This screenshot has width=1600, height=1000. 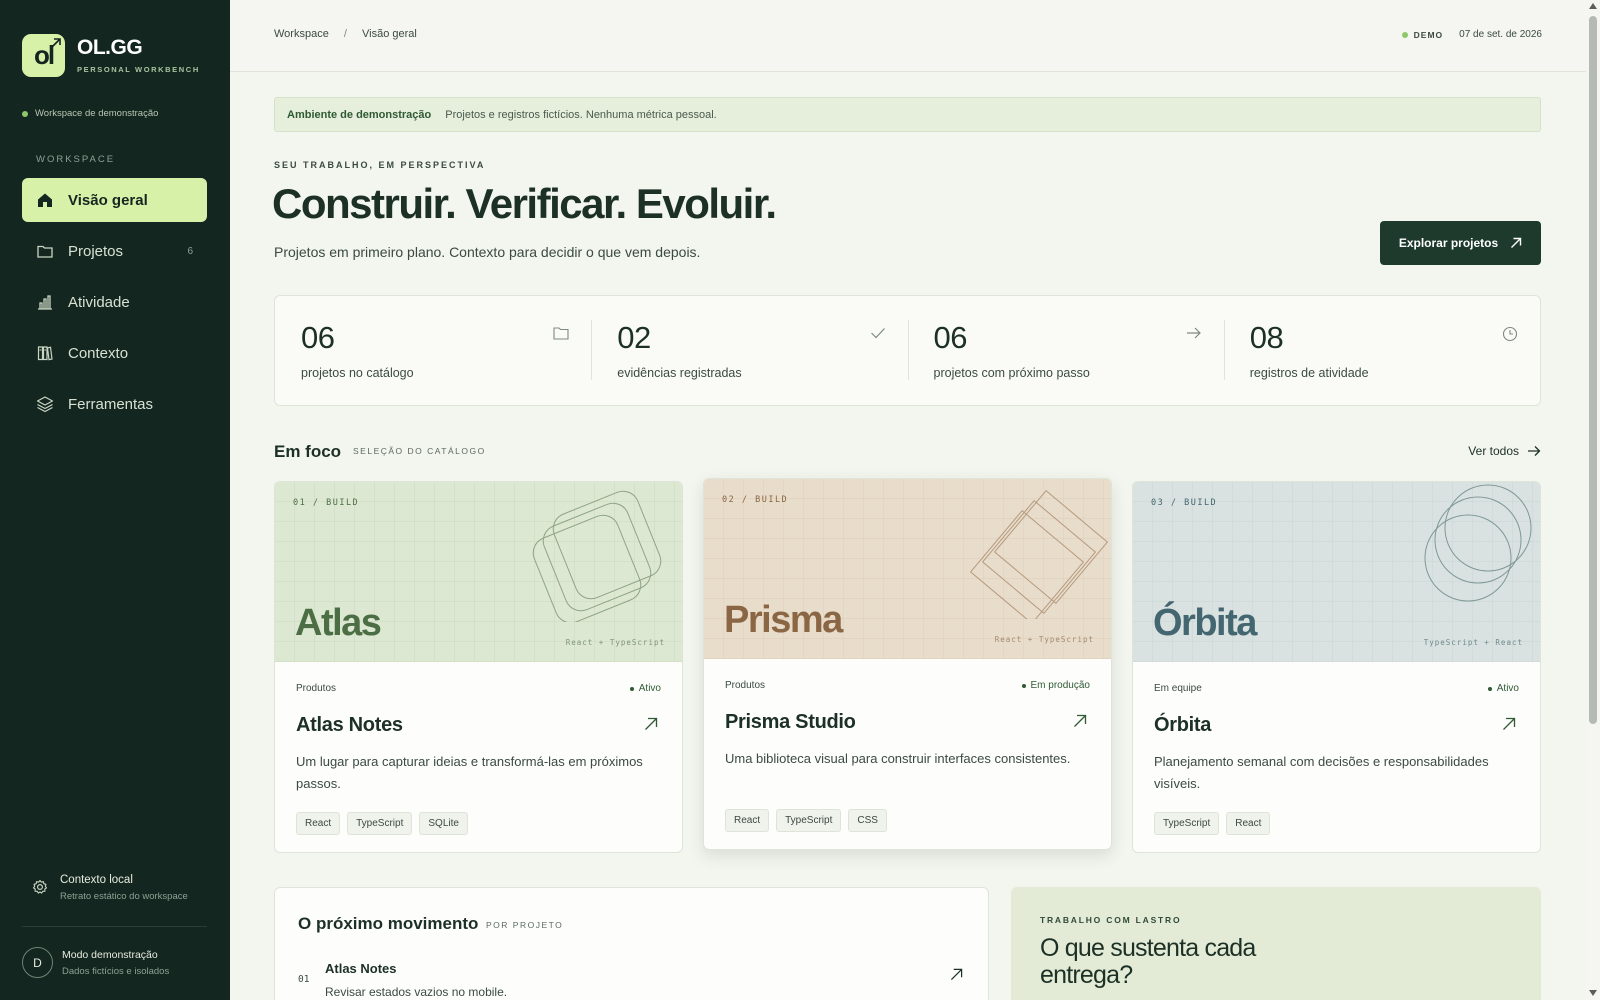 I want to click on sidebar-item-atividade: Atividade, so click(x=114, y=302).